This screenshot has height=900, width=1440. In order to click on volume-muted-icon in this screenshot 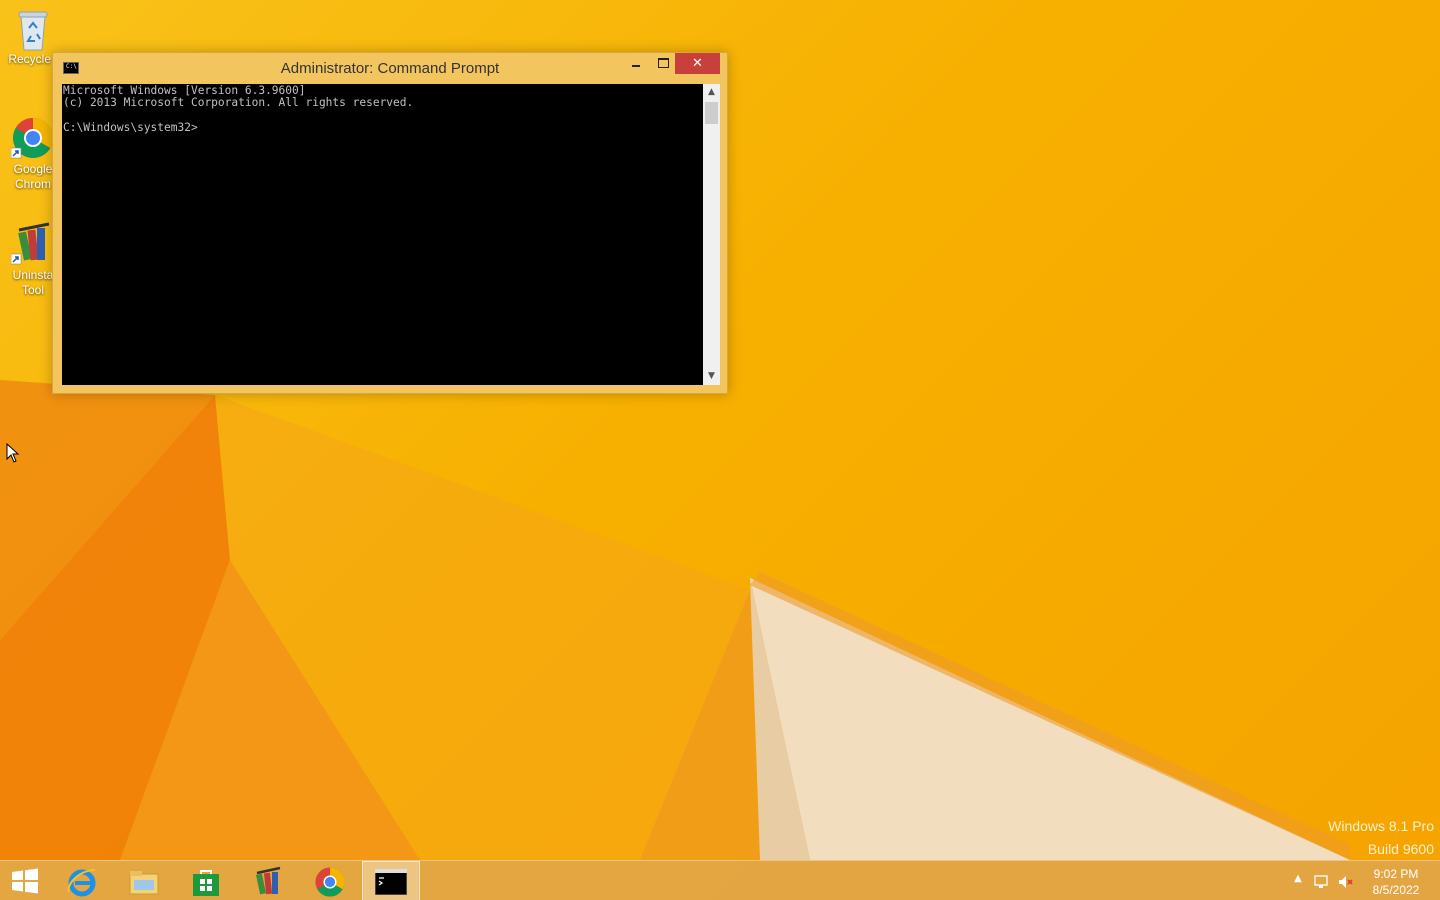, I will do `click(1346, 882)`.